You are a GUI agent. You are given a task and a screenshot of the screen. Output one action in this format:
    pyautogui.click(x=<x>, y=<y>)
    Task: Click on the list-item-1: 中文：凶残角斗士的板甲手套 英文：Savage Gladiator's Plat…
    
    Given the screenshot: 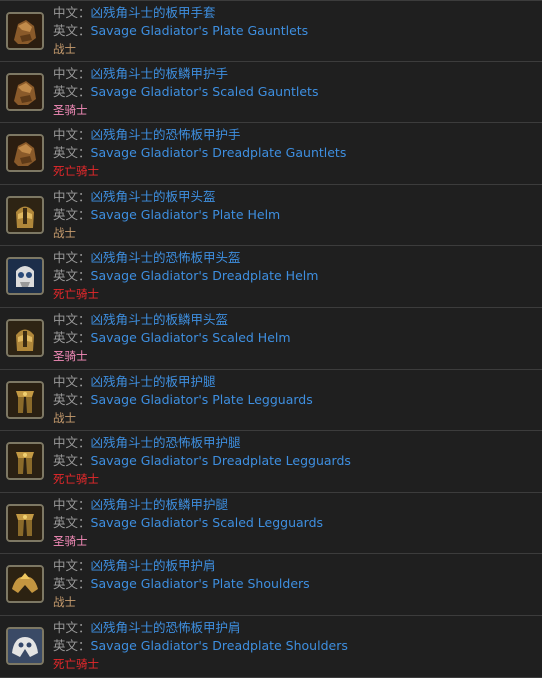 What is the action you would take?
    pyautogui.click(x=271, y=31)
    